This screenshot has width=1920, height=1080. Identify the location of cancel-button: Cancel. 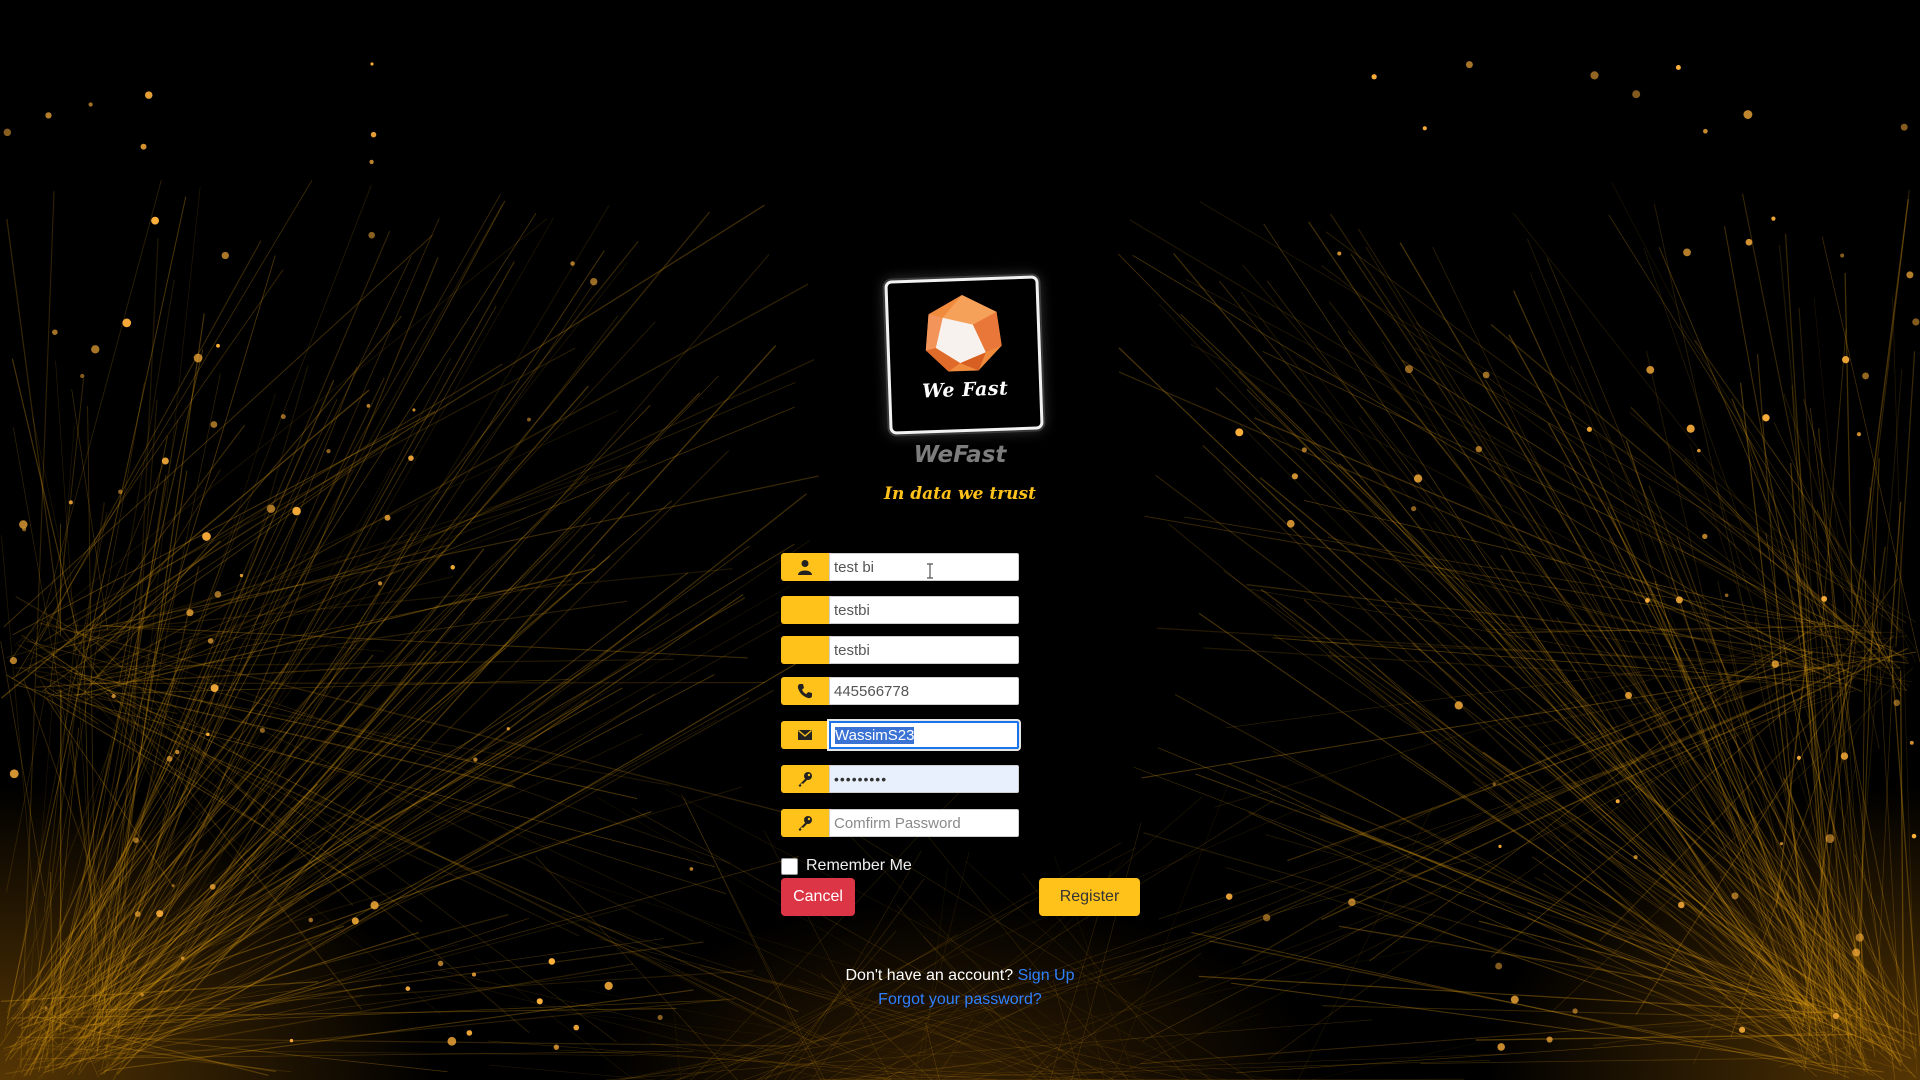
(818, 897).